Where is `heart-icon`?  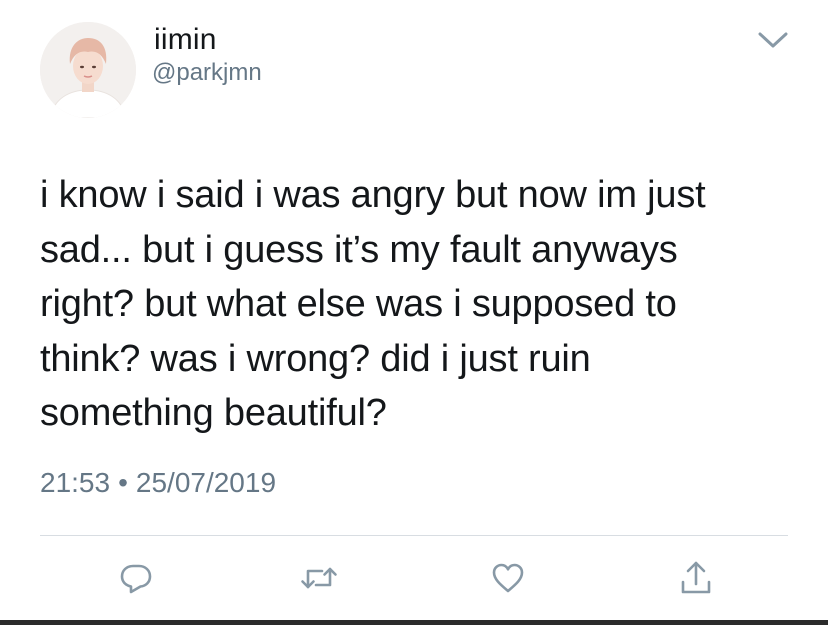
heart-icon is located at coordinates (508, 578).